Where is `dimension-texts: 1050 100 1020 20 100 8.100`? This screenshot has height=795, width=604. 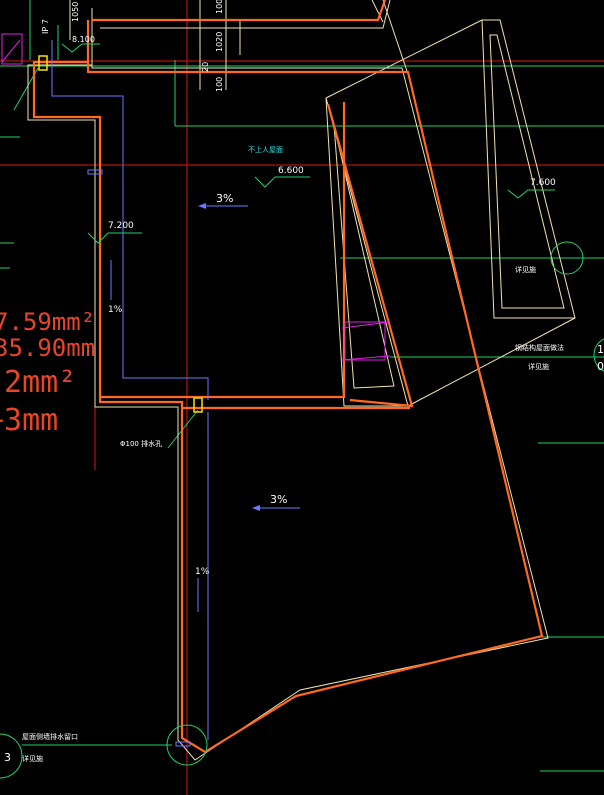
dimension-texts: 1050 100 1020 20 100 8.100 is located at coordinates (147, 46).